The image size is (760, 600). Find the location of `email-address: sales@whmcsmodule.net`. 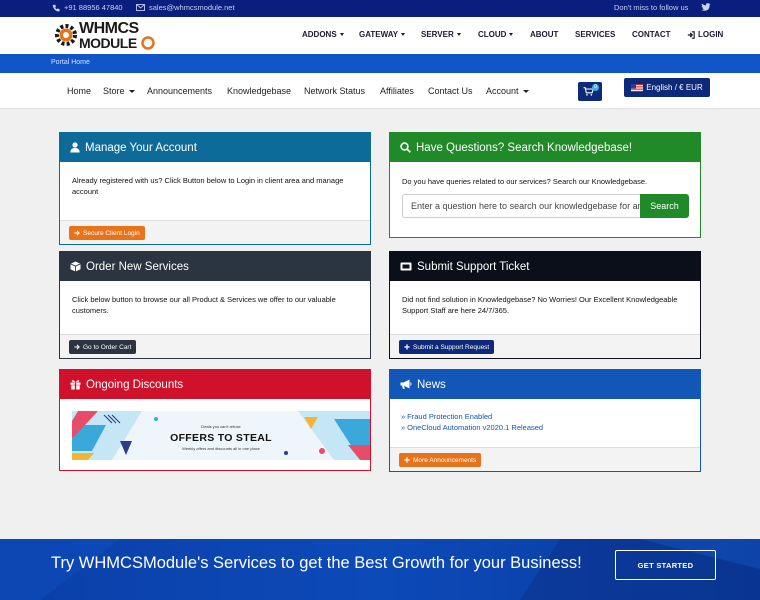

email-address: sales@whmcsmodule.net is located at coordinates (192, 7).